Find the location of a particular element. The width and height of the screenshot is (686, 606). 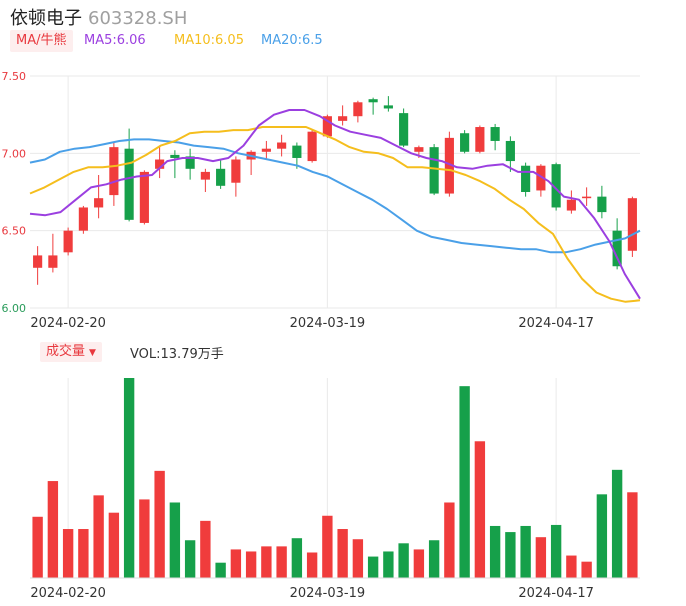

price-tick-label: 6.00 is located at coordinates (14, 308).